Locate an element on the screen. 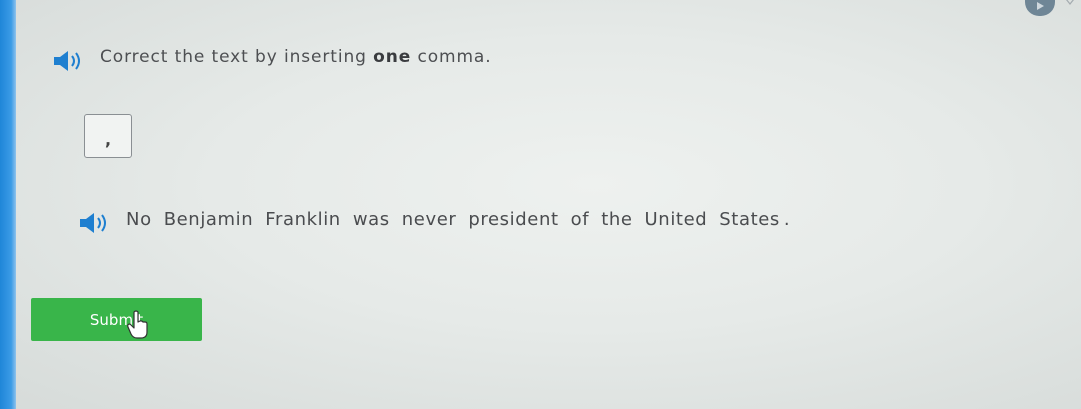 The height and width of the screenshot is (409, 1081). instruction-emphasis: one is located at coordinates (392, 57).